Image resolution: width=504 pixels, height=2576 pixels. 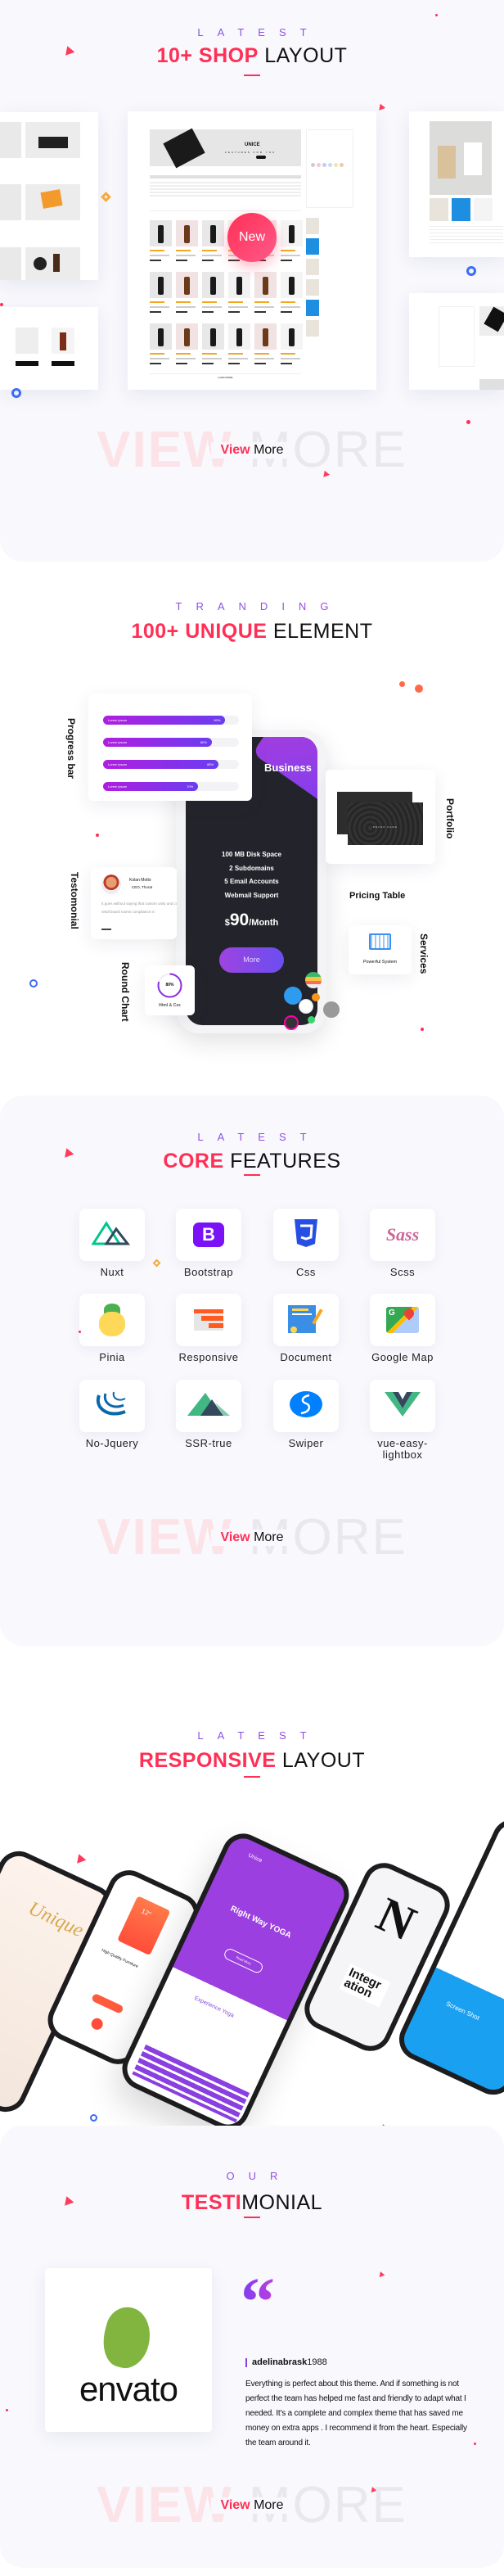 What do you see at coordinates (306, 1406) in the screenshot?
I see `feature-tile-swiper` at bounding box center [306, 1406].